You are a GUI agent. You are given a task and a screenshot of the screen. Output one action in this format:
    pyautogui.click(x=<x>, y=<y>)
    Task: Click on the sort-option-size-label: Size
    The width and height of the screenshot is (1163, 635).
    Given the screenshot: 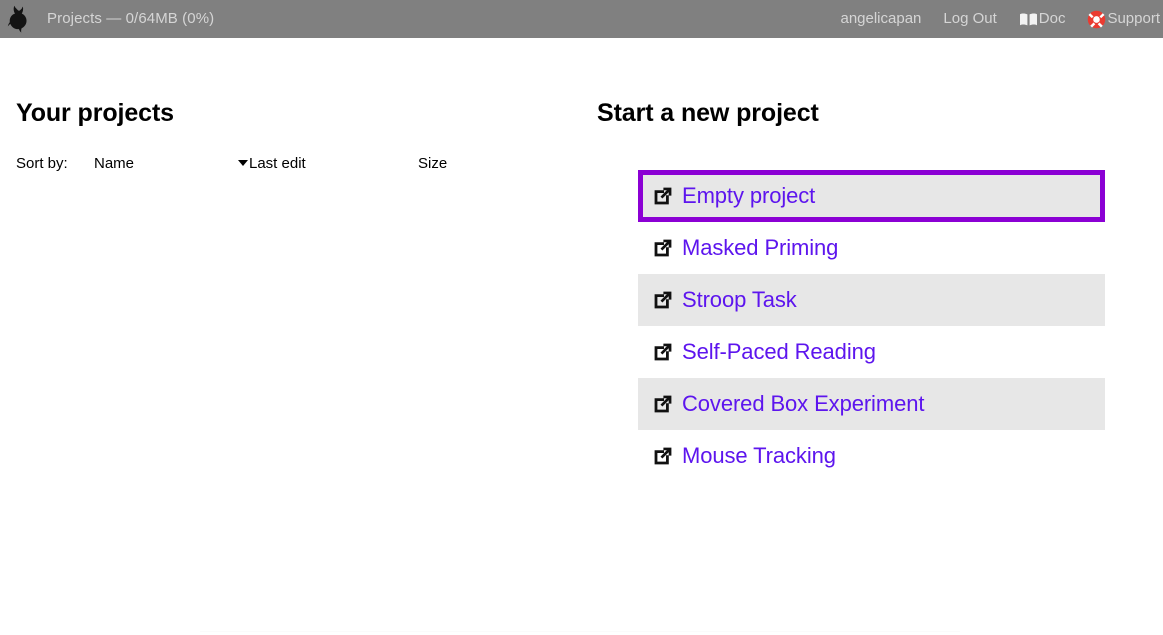 What is the action you would take?
    pyautogui.click(x=433, y=163)
    